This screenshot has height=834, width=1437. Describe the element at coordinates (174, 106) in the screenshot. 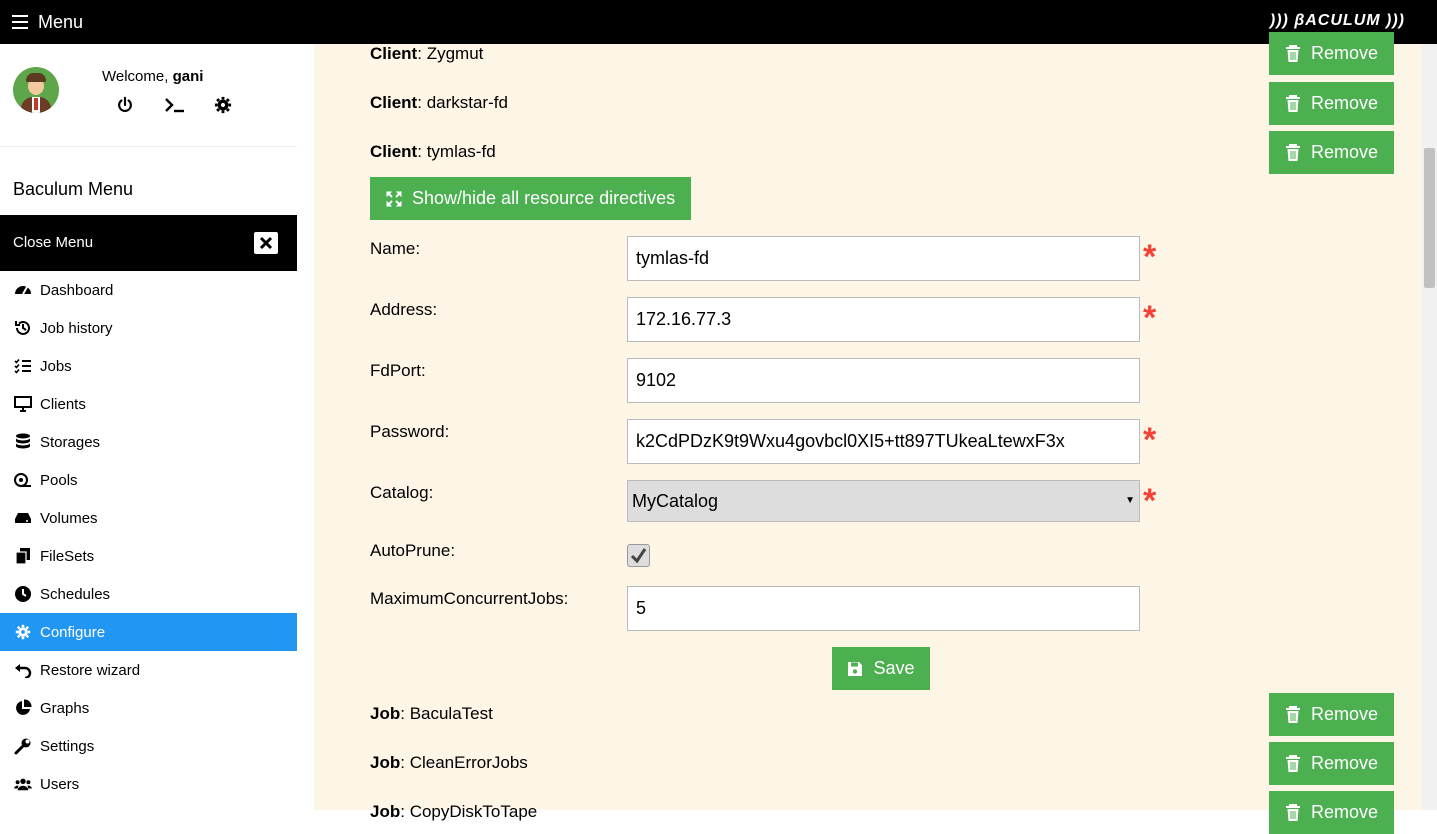

I see `terminal-icon` at that location.